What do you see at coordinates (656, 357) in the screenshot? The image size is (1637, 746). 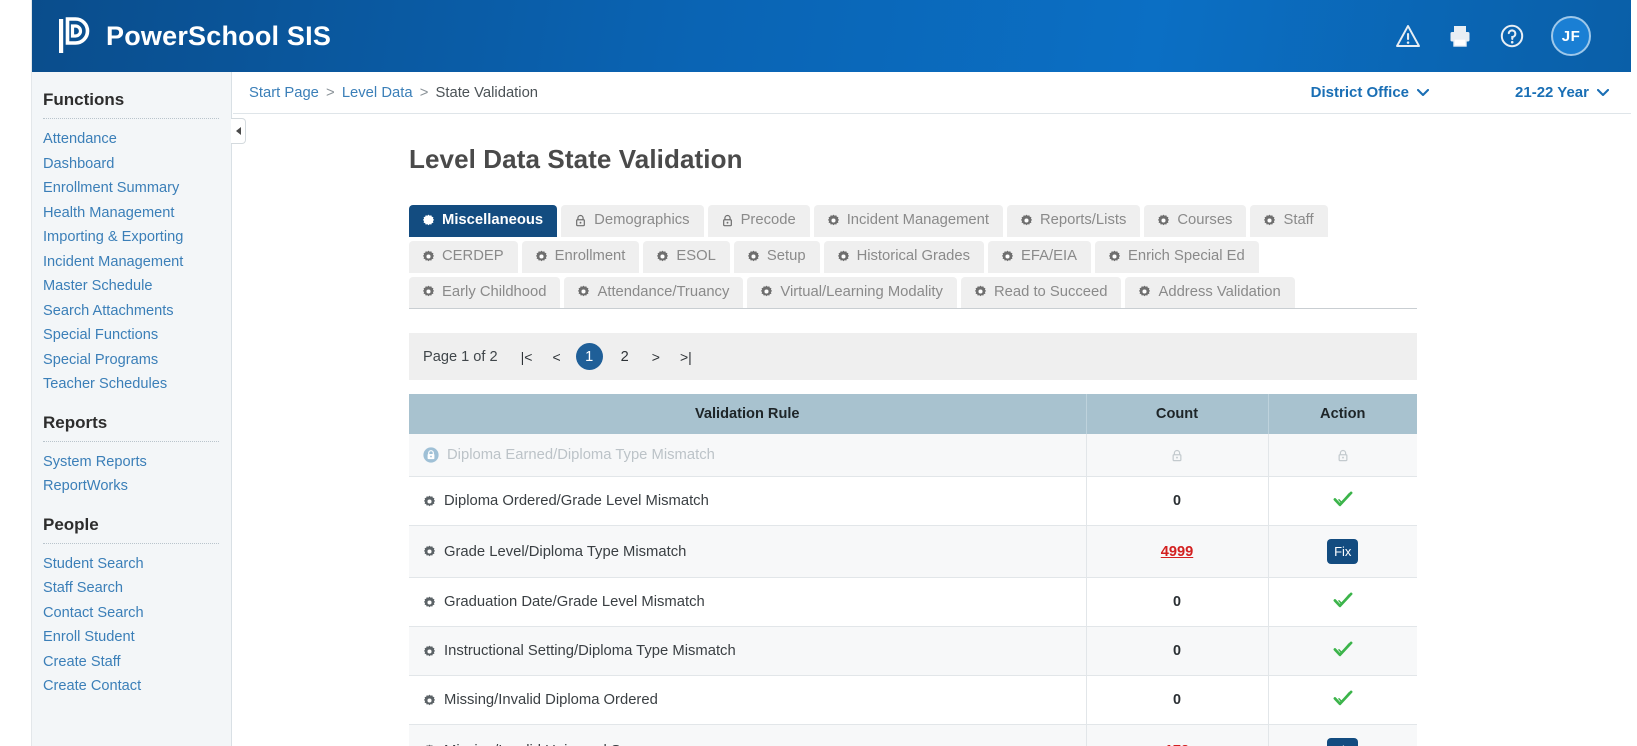 I see `pagination-next-button: >` at bounding box center [656, 357].